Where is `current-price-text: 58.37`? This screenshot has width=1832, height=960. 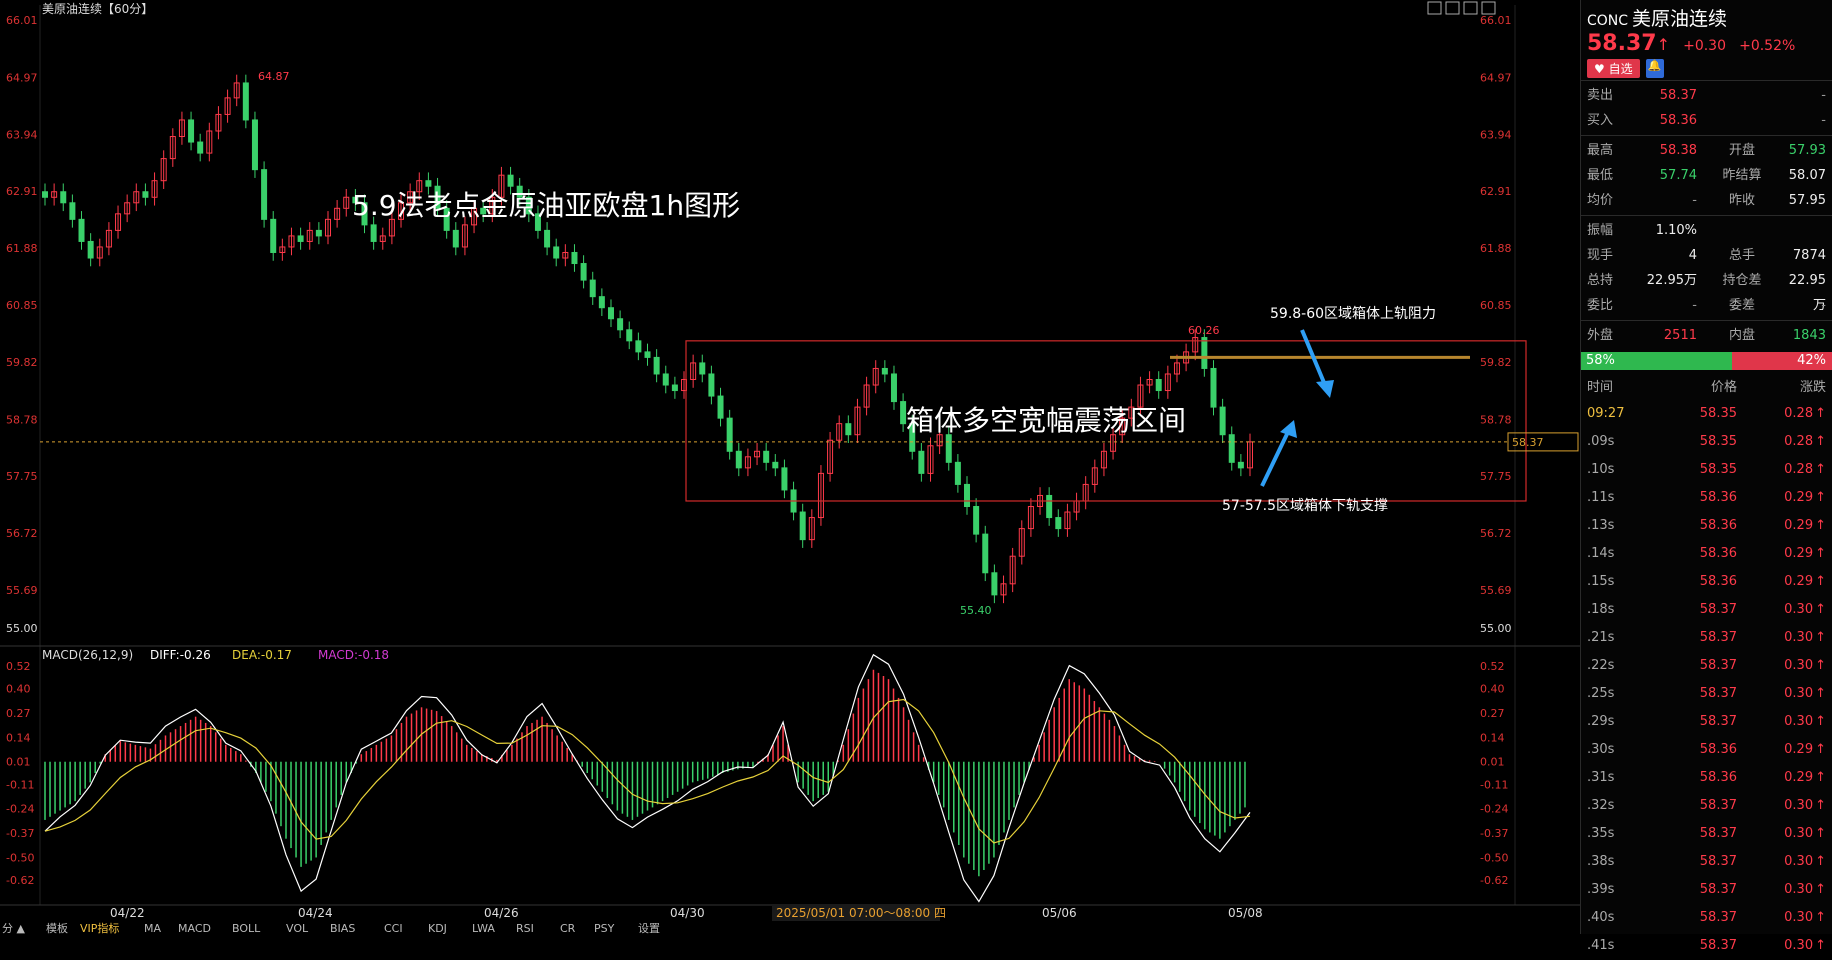
current-price-text: 58.37 is located at coordinates (1528, 442).